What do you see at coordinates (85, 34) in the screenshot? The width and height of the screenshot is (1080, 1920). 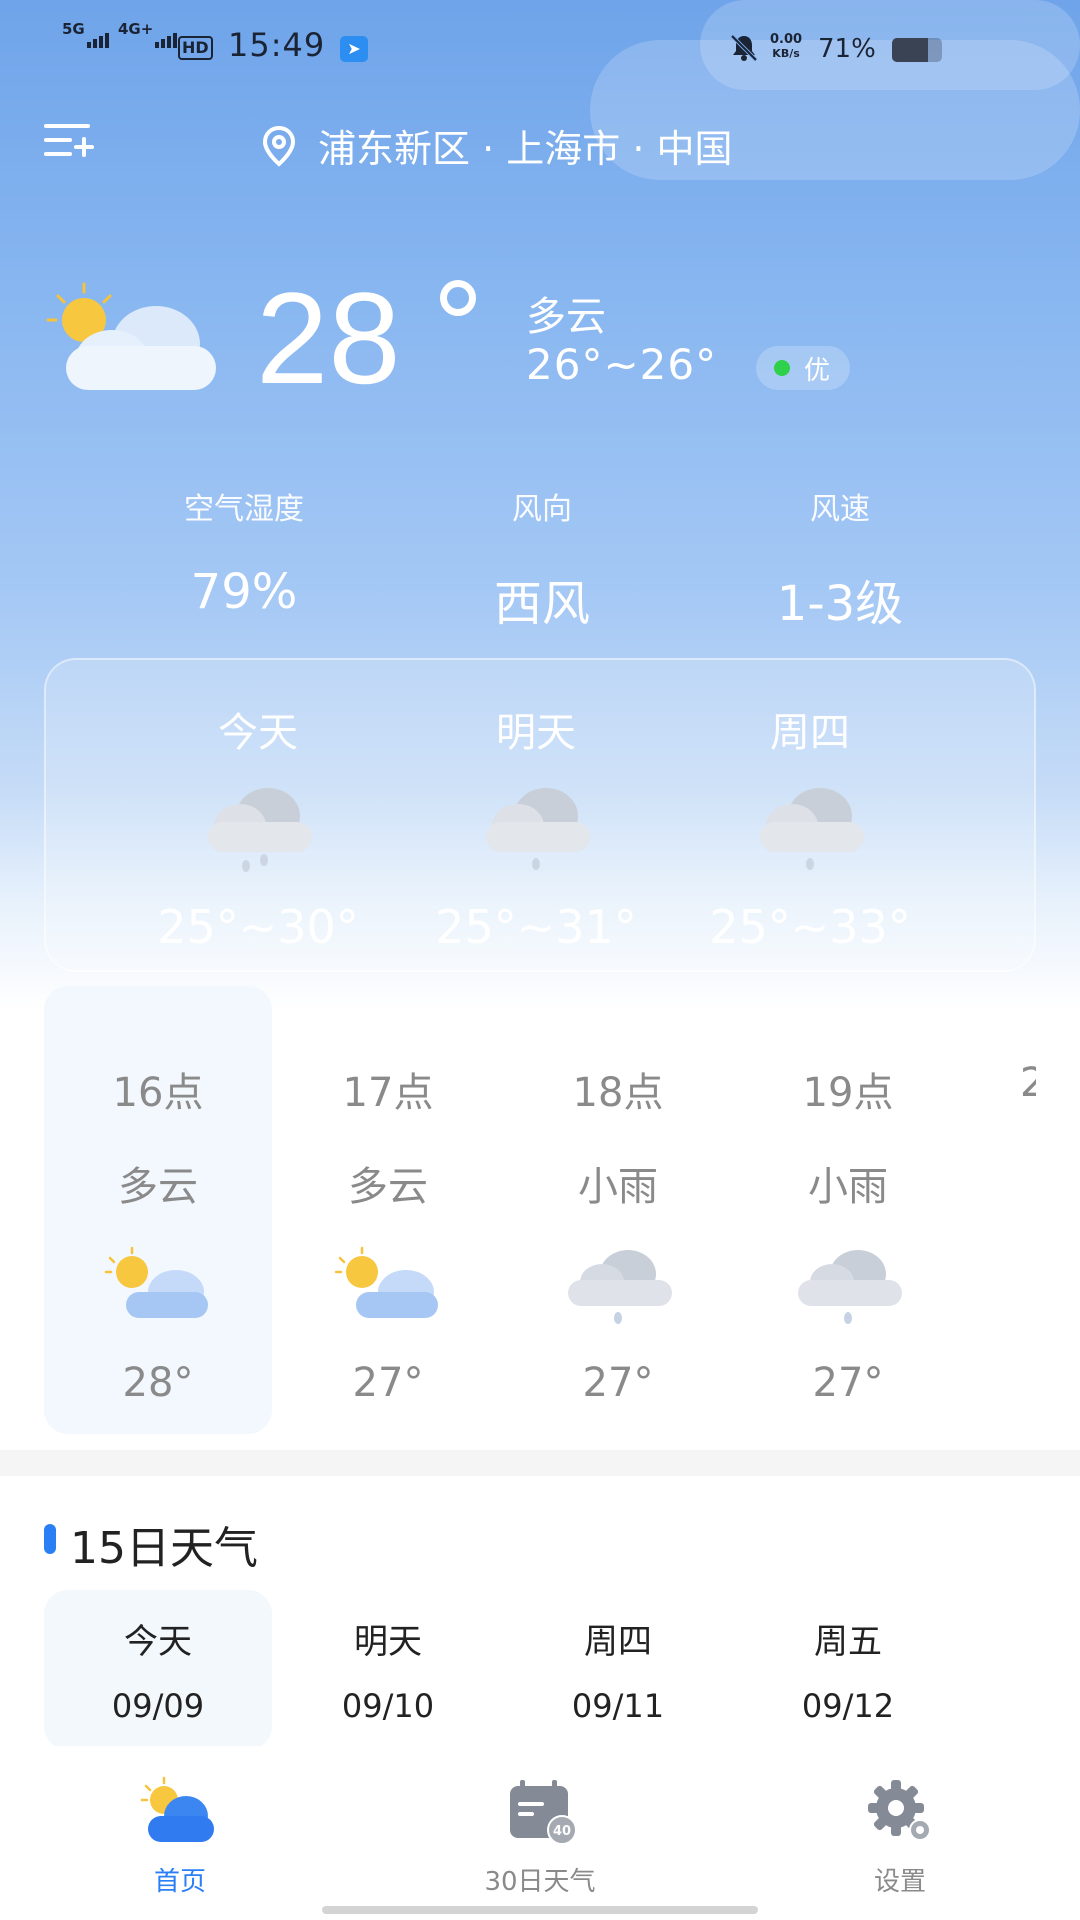 I see `signal-5g: 5G` at bounding box center [85, 34].